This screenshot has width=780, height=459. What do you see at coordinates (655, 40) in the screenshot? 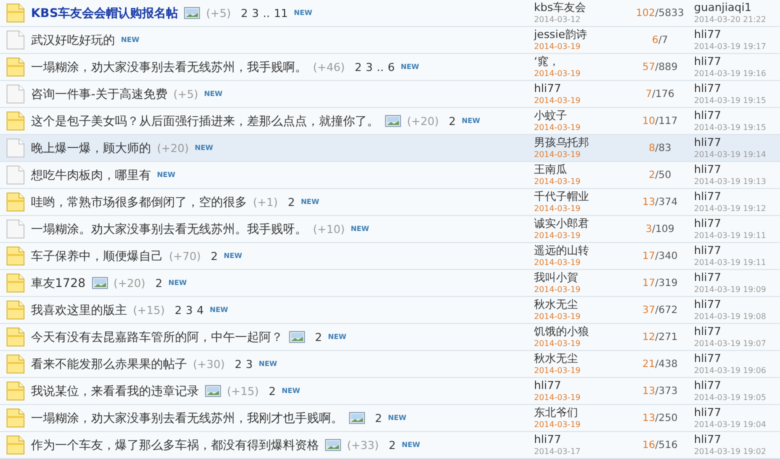
I see `reply-count: 6` at bounding box center [655, 40].